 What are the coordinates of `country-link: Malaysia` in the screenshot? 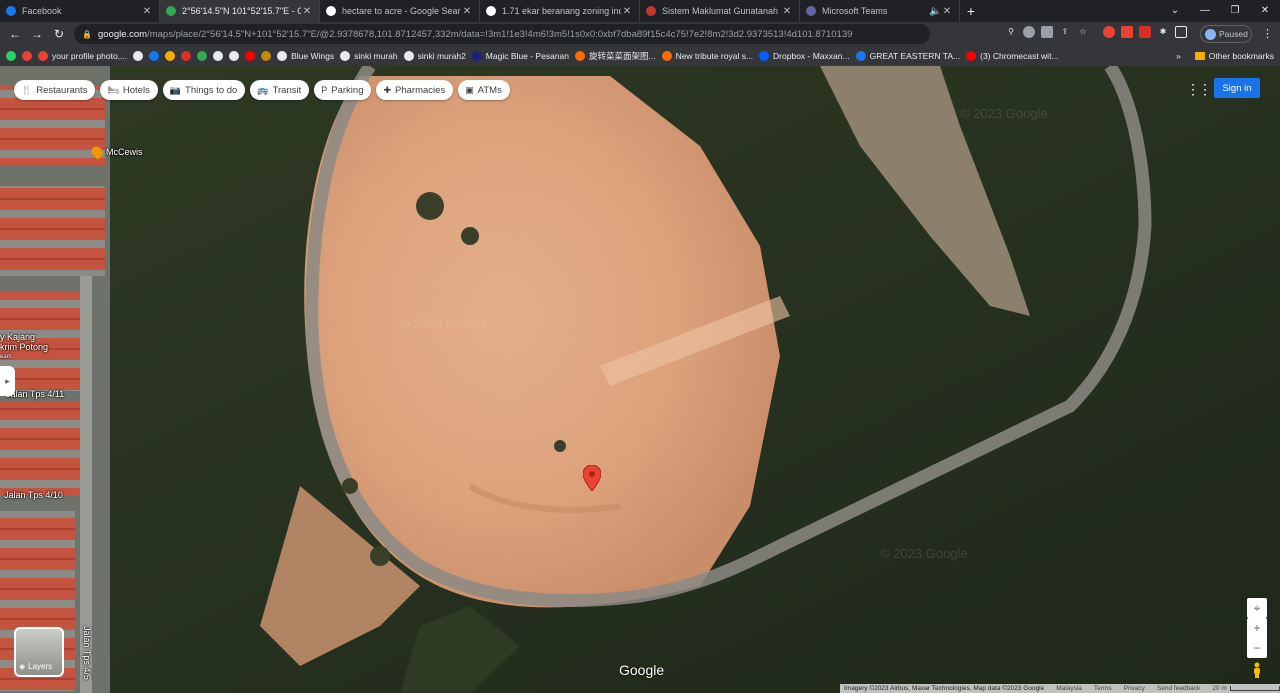 It's located at (1069, 688).